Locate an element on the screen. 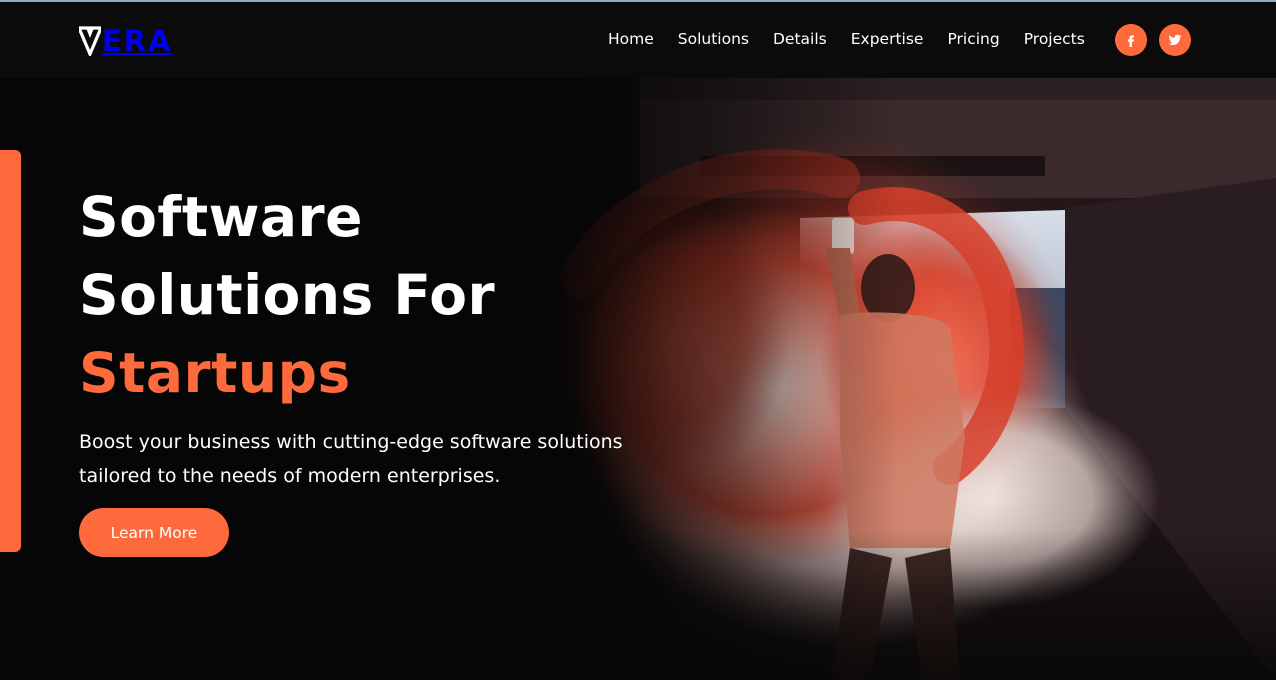  headline-line-2: Solutions For is located at coordinates (287, 295).